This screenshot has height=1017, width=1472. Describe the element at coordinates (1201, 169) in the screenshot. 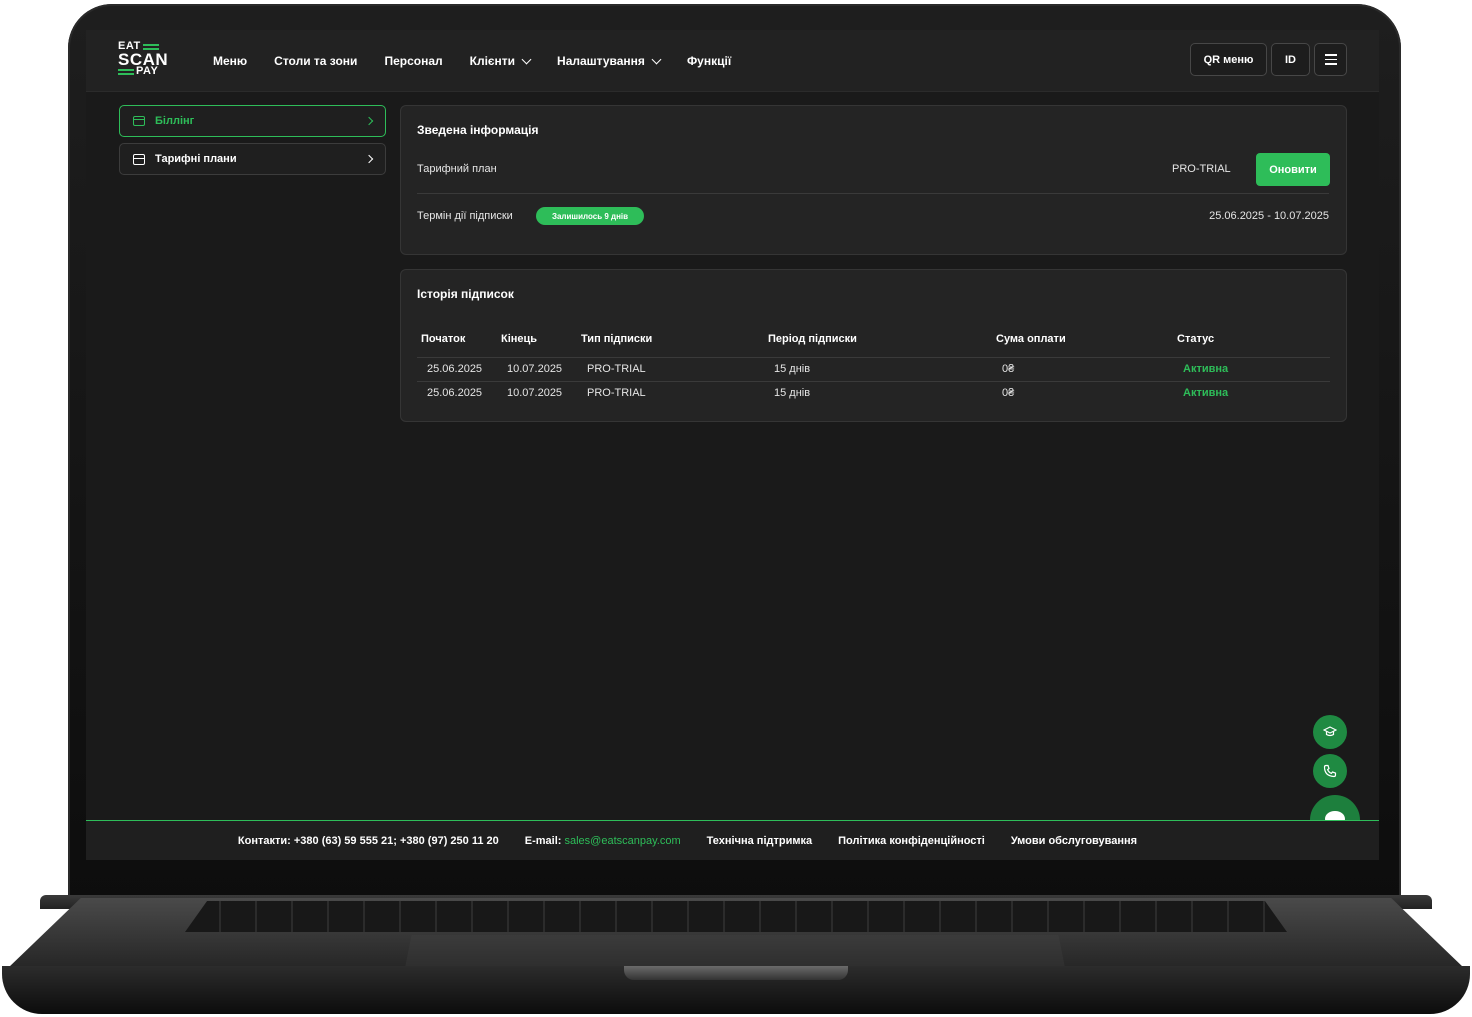

I see `plan-value: PRO-TRIAL` at that location.